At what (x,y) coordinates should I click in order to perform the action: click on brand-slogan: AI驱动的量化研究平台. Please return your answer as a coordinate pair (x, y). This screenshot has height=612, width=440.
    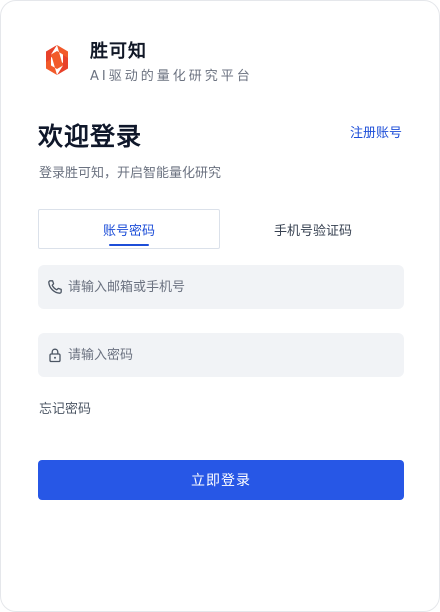
    Looking at the image, I should click on (171, 76).